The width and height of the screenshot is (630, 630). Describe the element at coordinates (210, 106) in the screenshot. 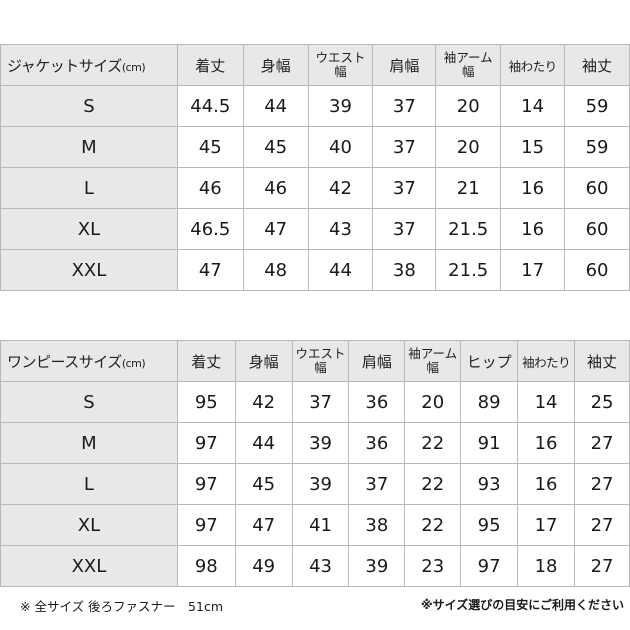

I see `measurement-cell: 44.5` at that location.